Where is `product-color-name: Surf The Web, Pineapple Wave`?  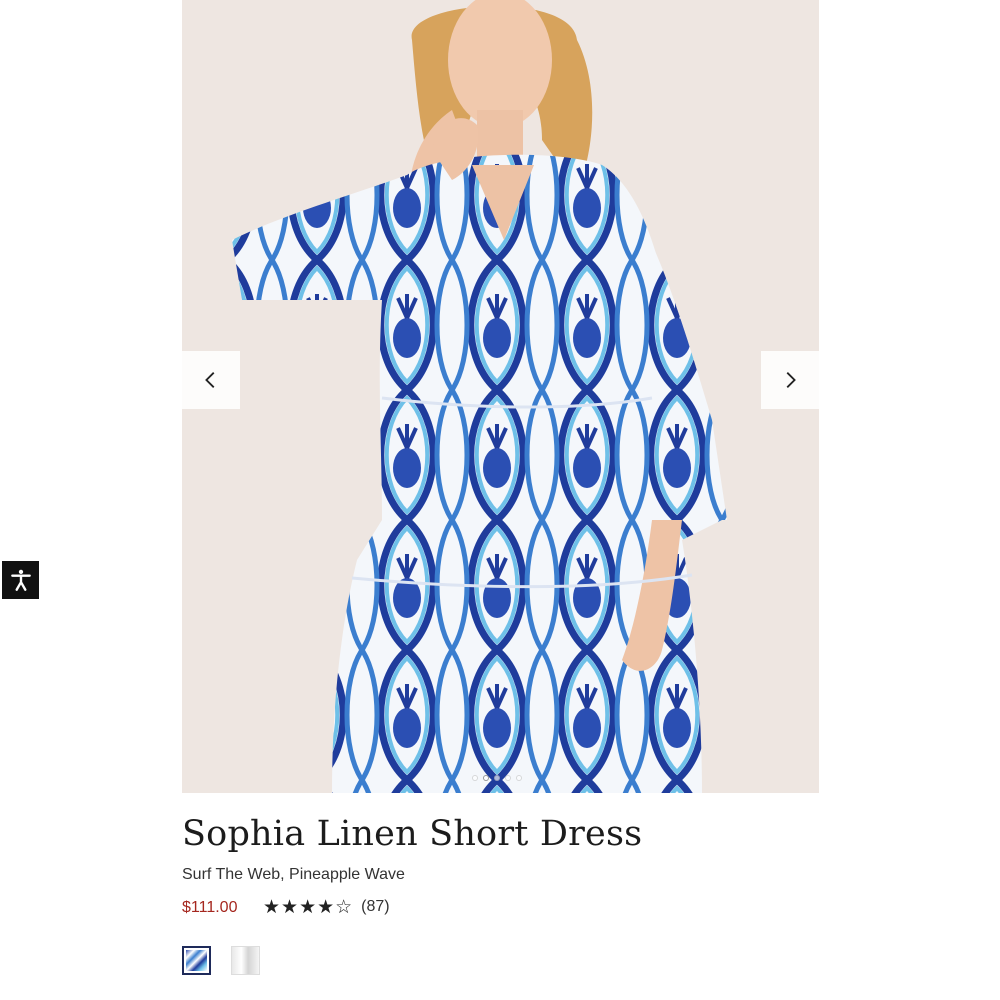
product-color-name: Surf The Web, Pineapple Wave is located at coordinates (293, 874).